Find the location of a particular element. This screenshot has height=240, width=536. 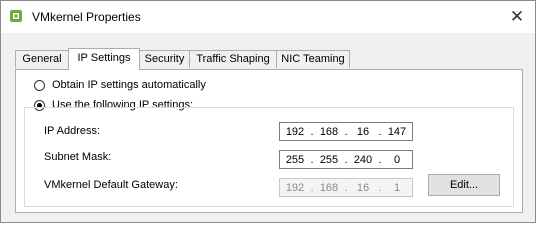

ip-address-octet: 147 is located at coordinates (397, 132).